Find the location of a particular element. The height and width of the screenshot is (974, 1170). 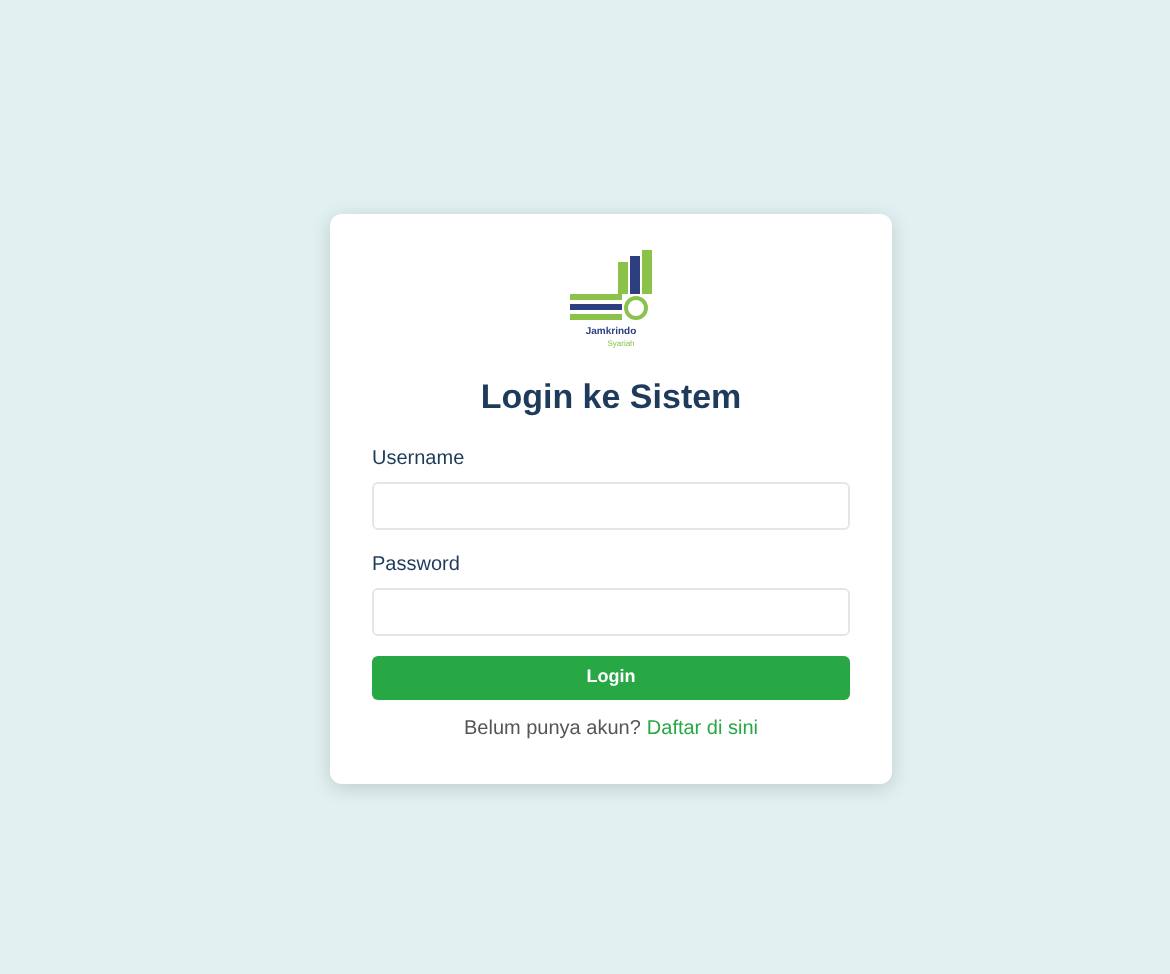

login-title: Login ke Sistem is located at coordinates (611, 398).